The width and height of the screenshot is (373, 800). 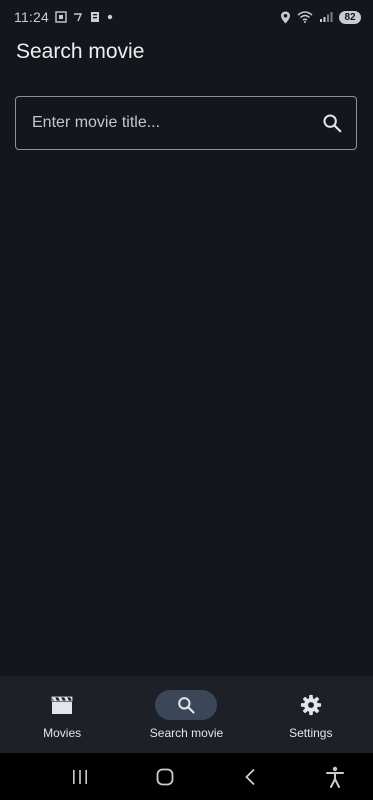 I want to click on system-nav-bar, so click(x=186, y=776).